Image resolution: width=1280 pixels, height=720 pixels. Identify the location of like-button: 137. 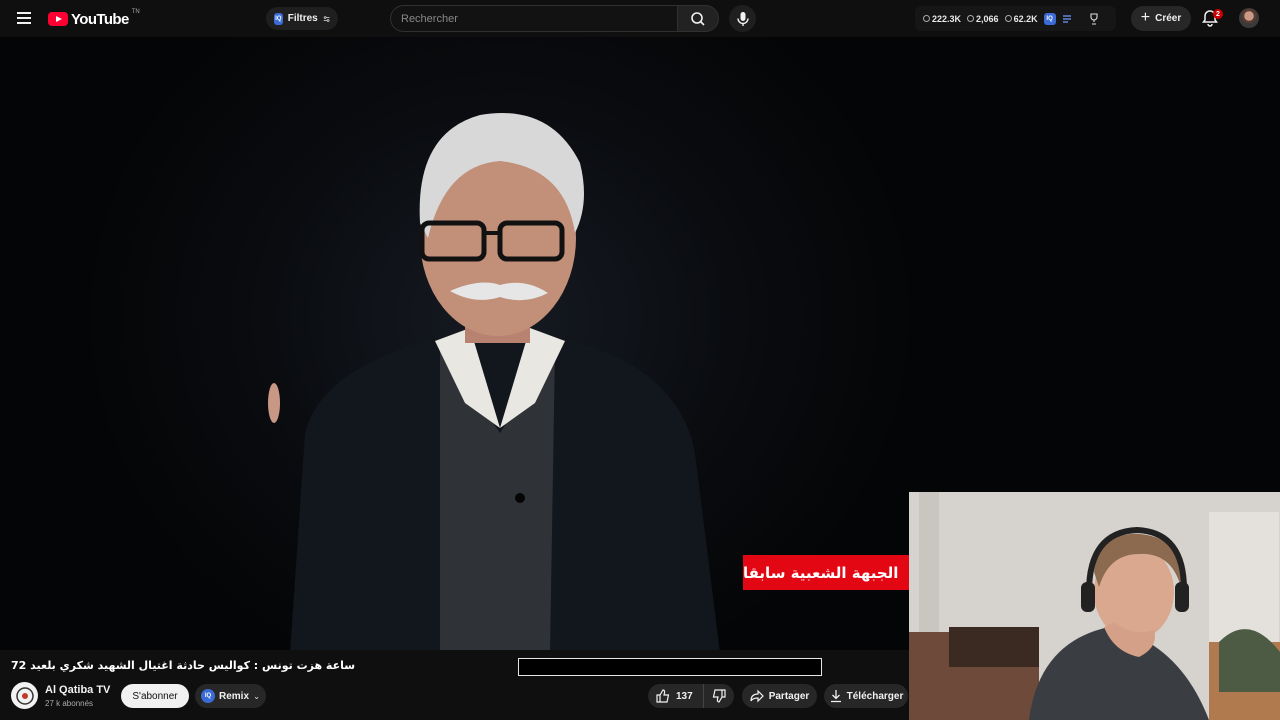
(676, 696).